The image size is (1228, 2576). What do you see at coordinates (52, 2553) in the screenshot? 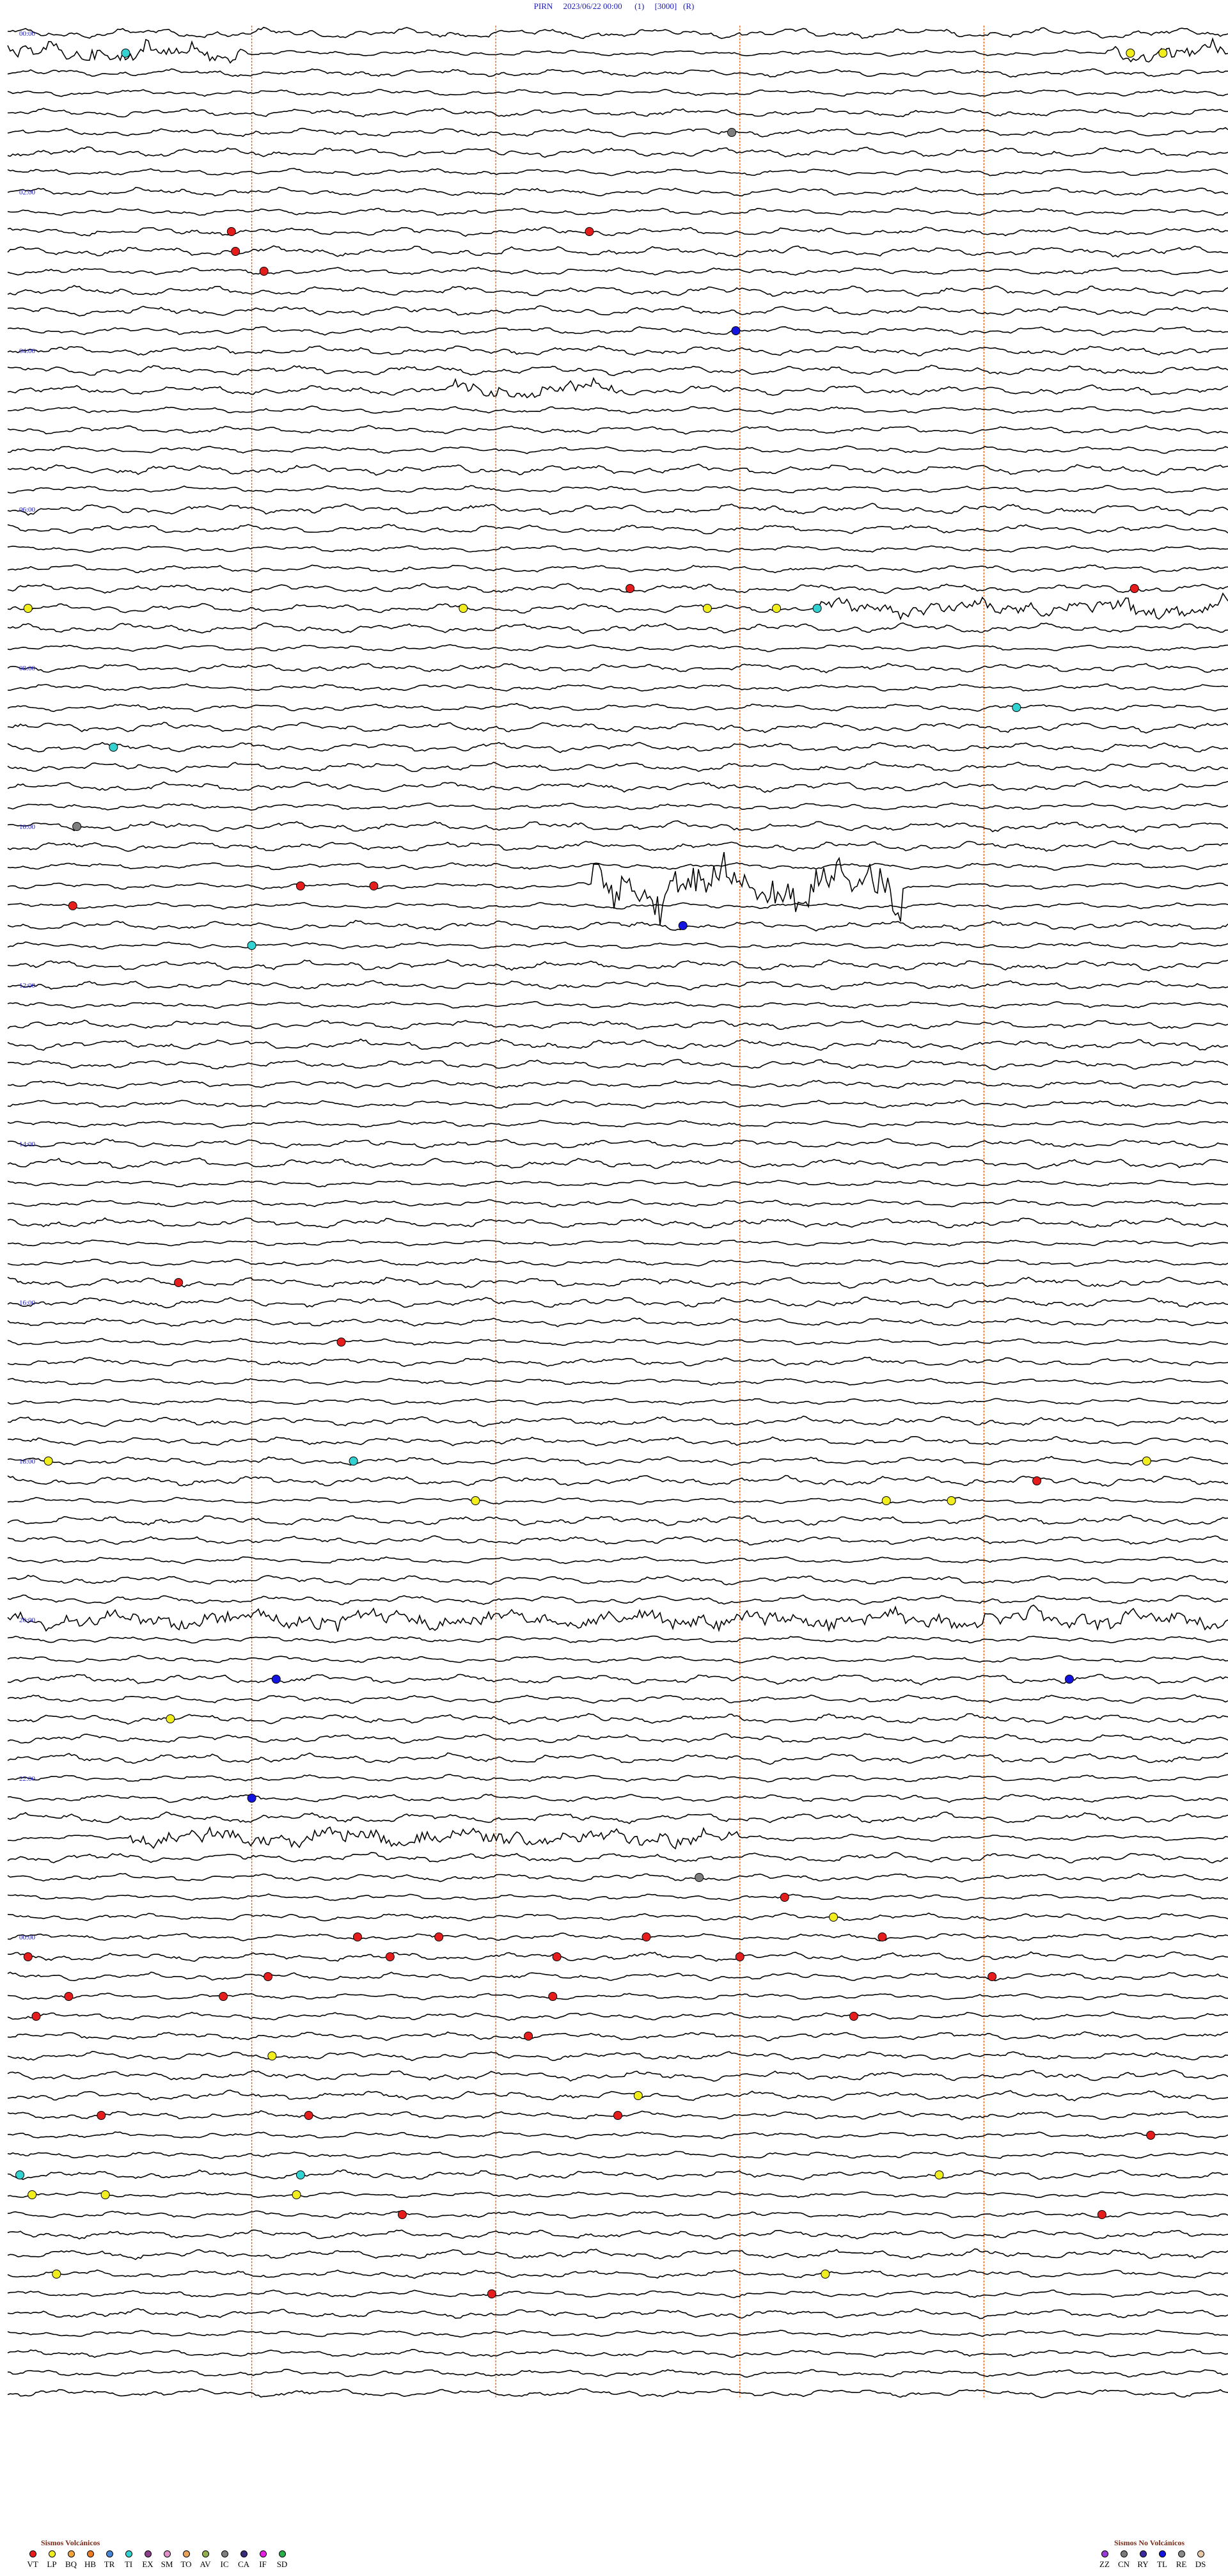
I see `legend-volcanic-lp-swatch` at bounding box center [52, 2553].